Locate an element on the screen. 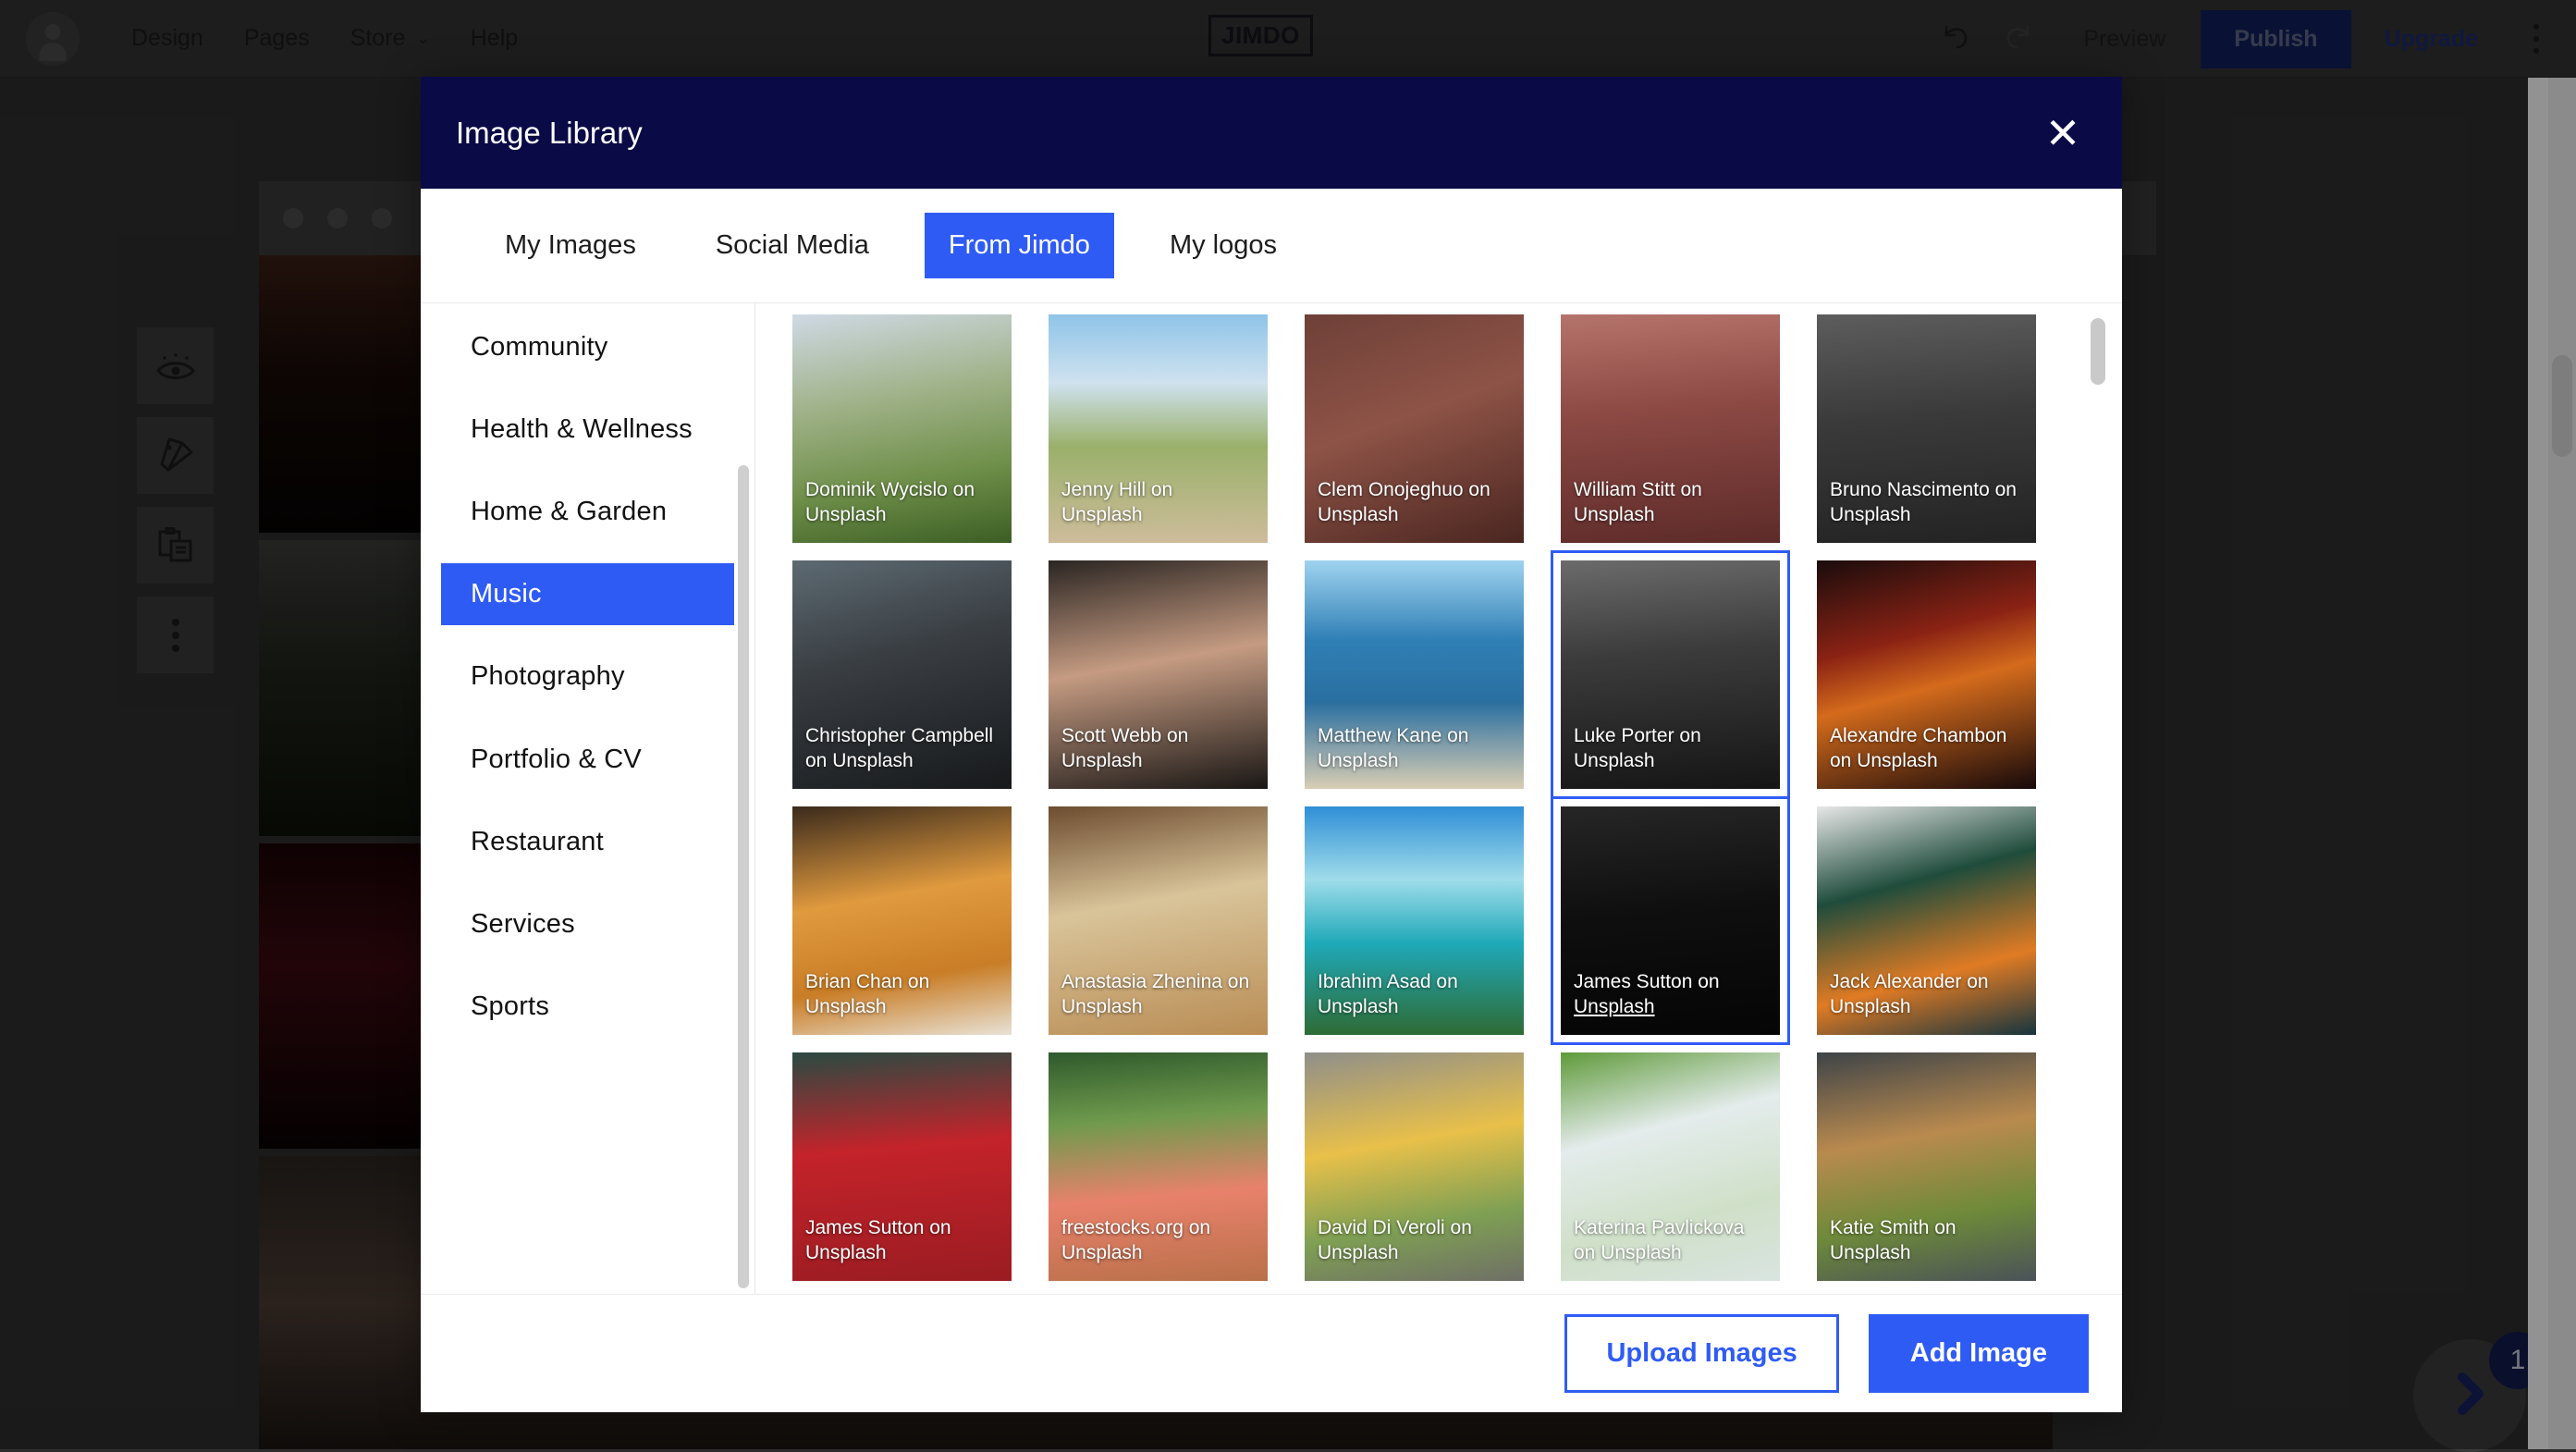 Image resolution: width=2576 pixels, height=1452 pixels. image-card: Bruno Nascimento on Unsplash is located at coordinates (1926, 428).